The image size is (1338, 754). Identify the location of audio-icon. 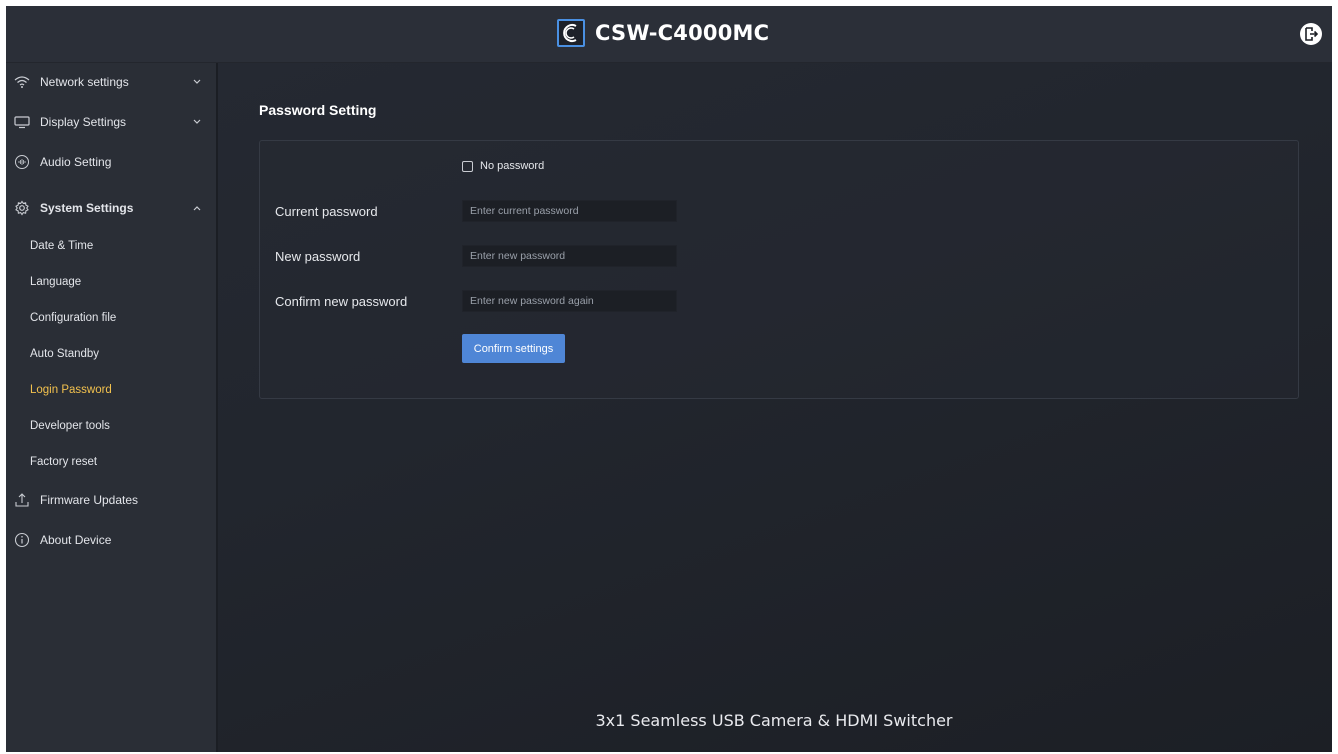
(22, 162).